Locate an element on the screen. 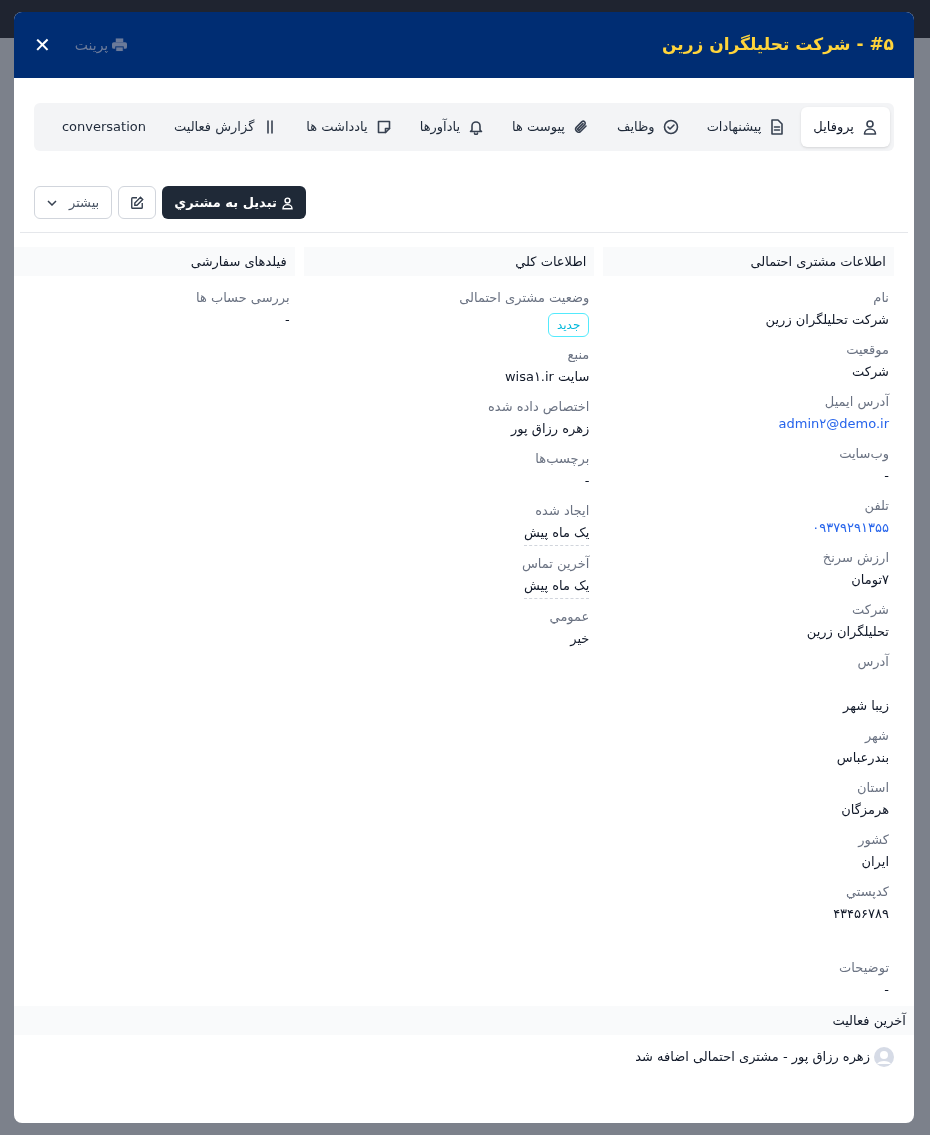  field-value: زهره رزاق پور is located at coordinates (550, 429).